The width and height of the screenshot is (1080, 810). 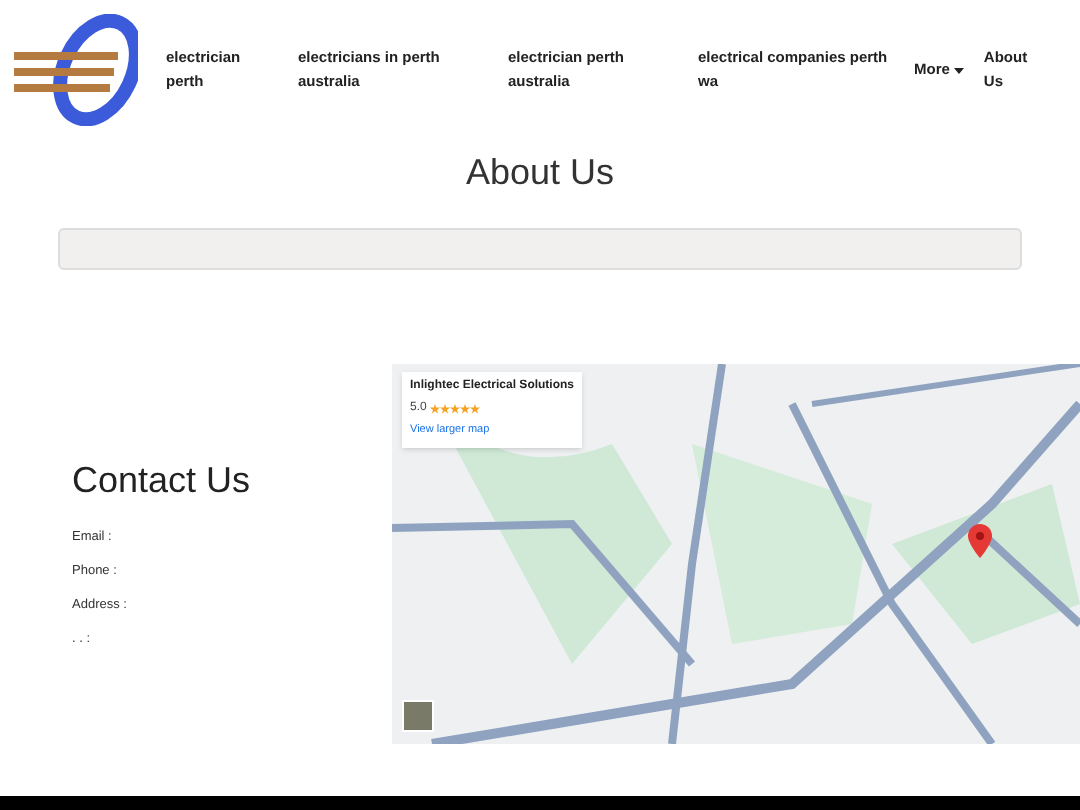 What do you see at coordinates (958, 70) in the screenshot?
I see `caret-icon` at bounding box center [958, 70].